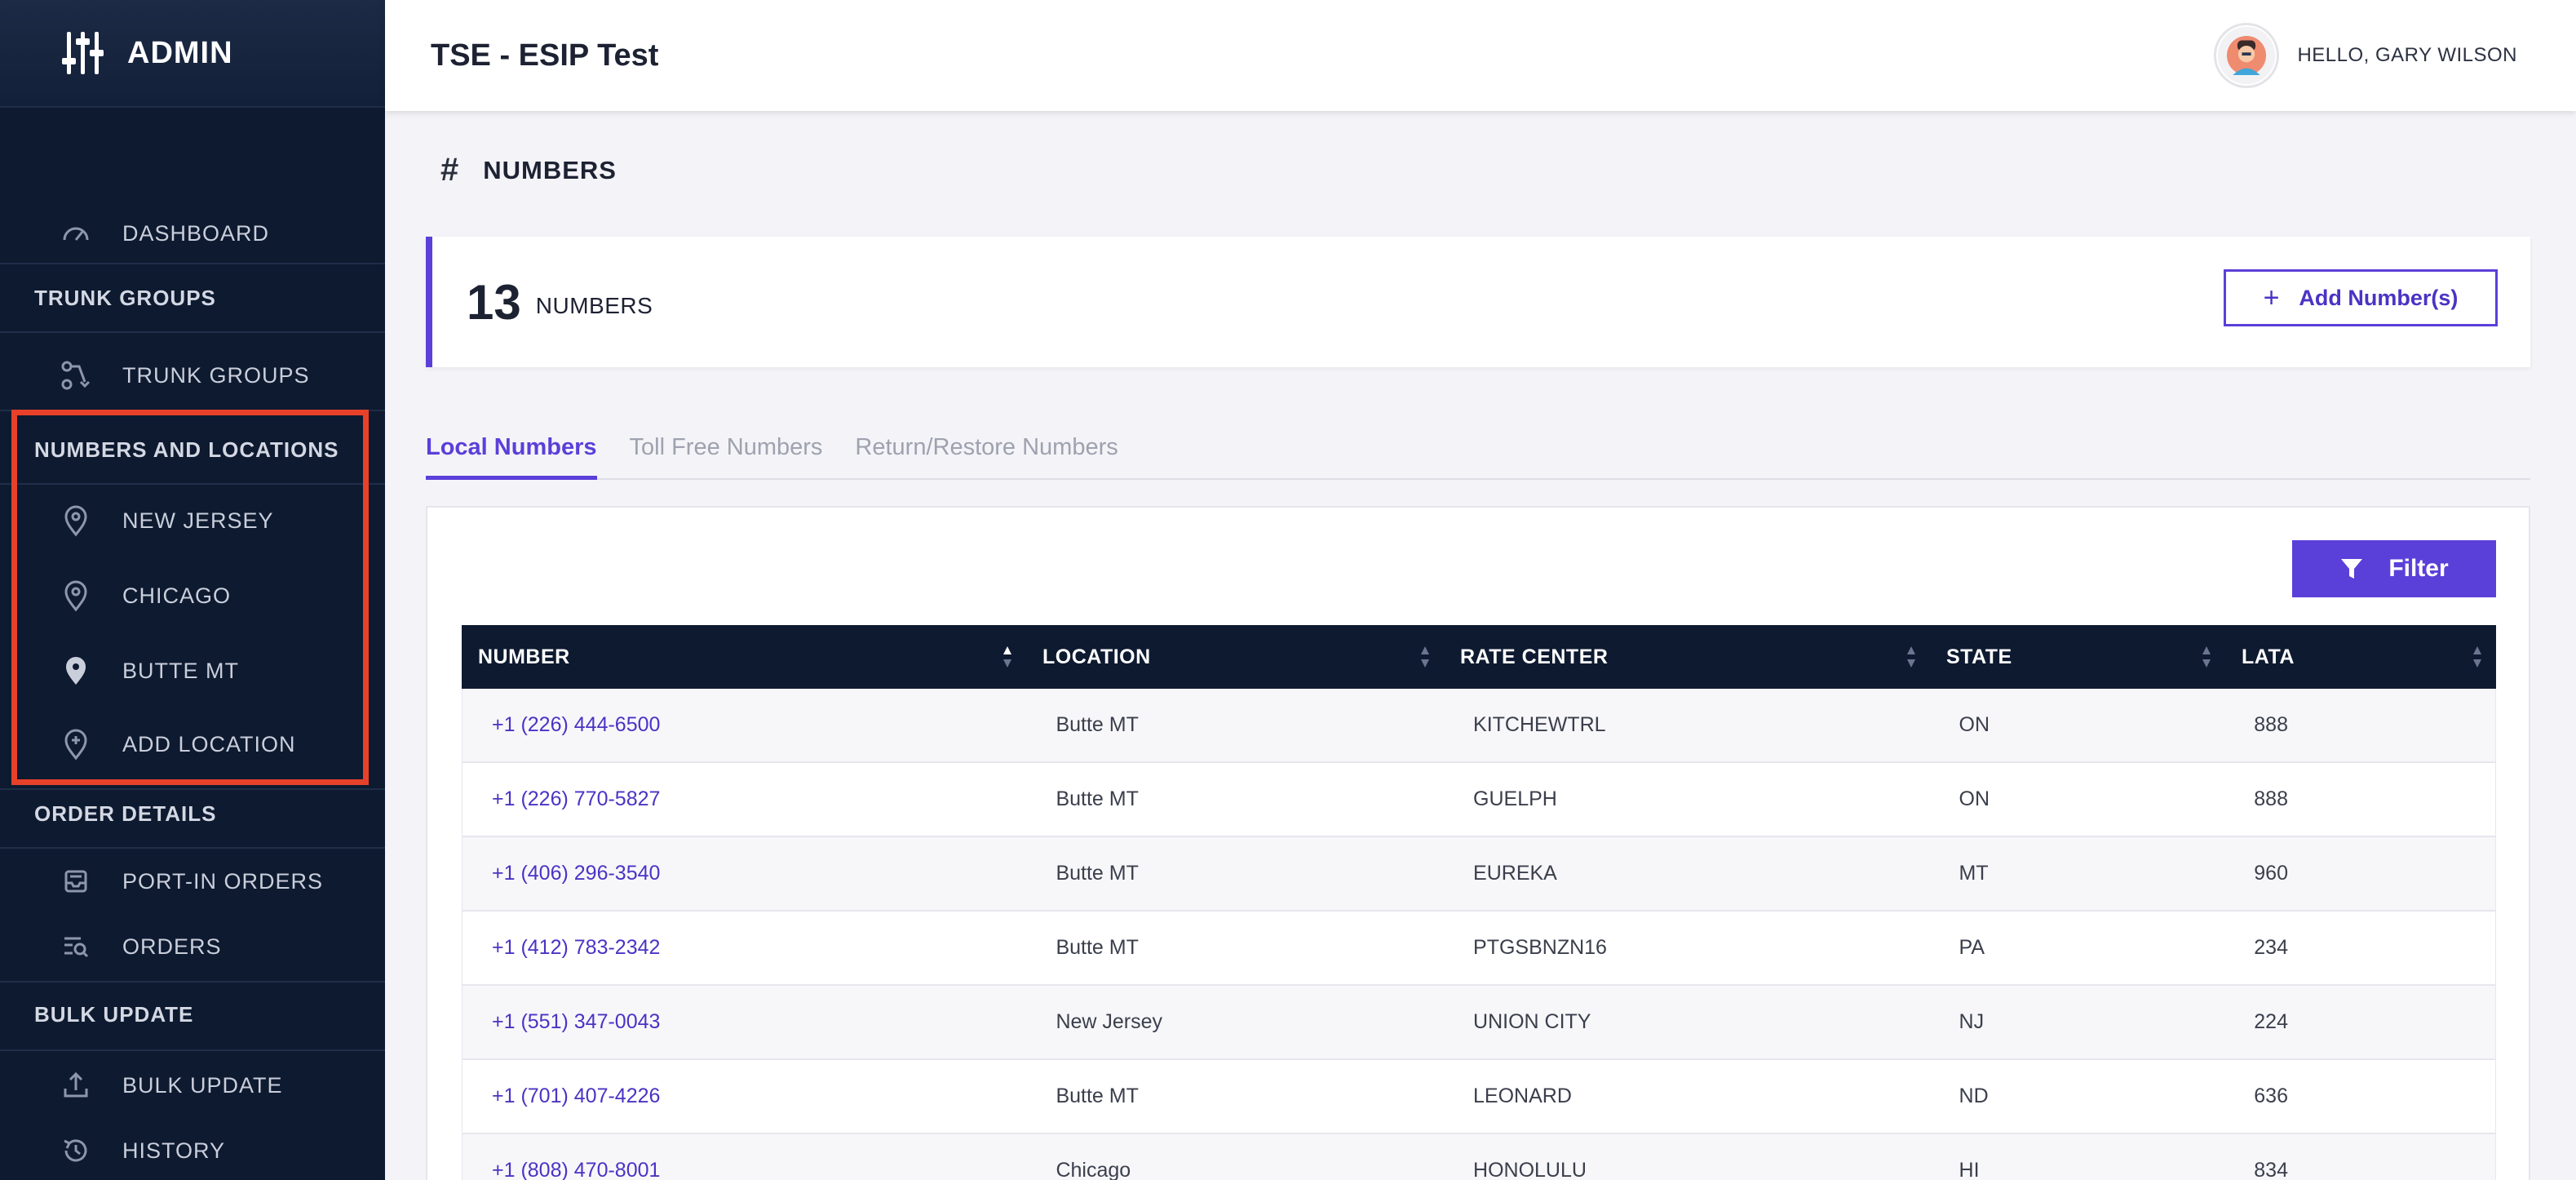  Describe the element at coordinates (1109, 1022) in the screenshot. I see `location-cell: New Jersey` at that location.